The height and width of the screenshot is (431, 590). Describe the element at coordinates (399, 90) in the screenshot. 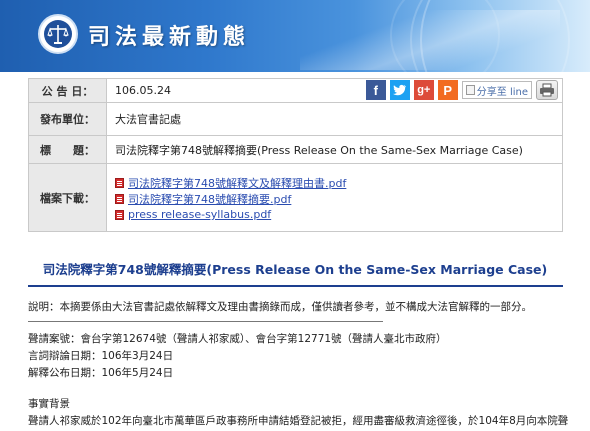

I see `twitter-icon` at that location.